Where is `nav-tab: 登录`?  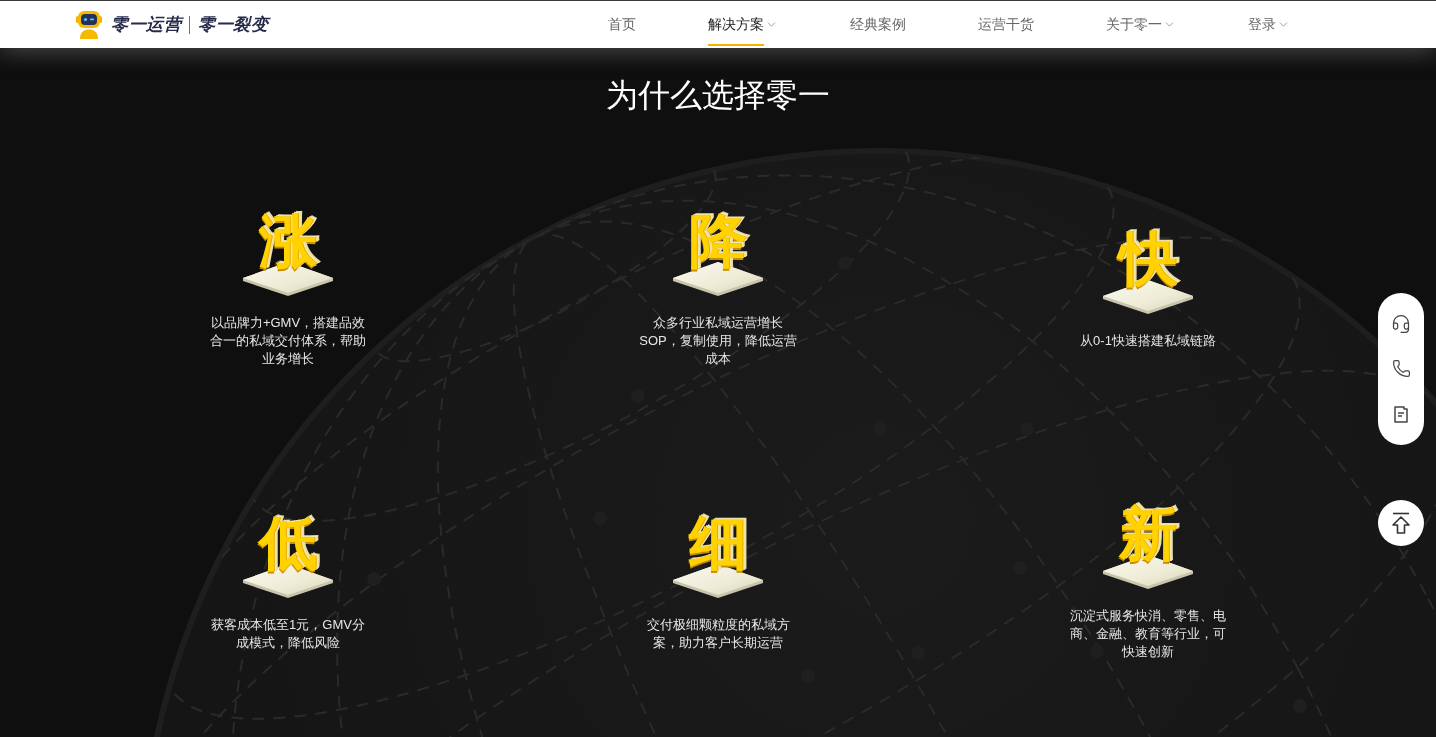 nav-tab: 登录 is located at coordinates (1269, 24).